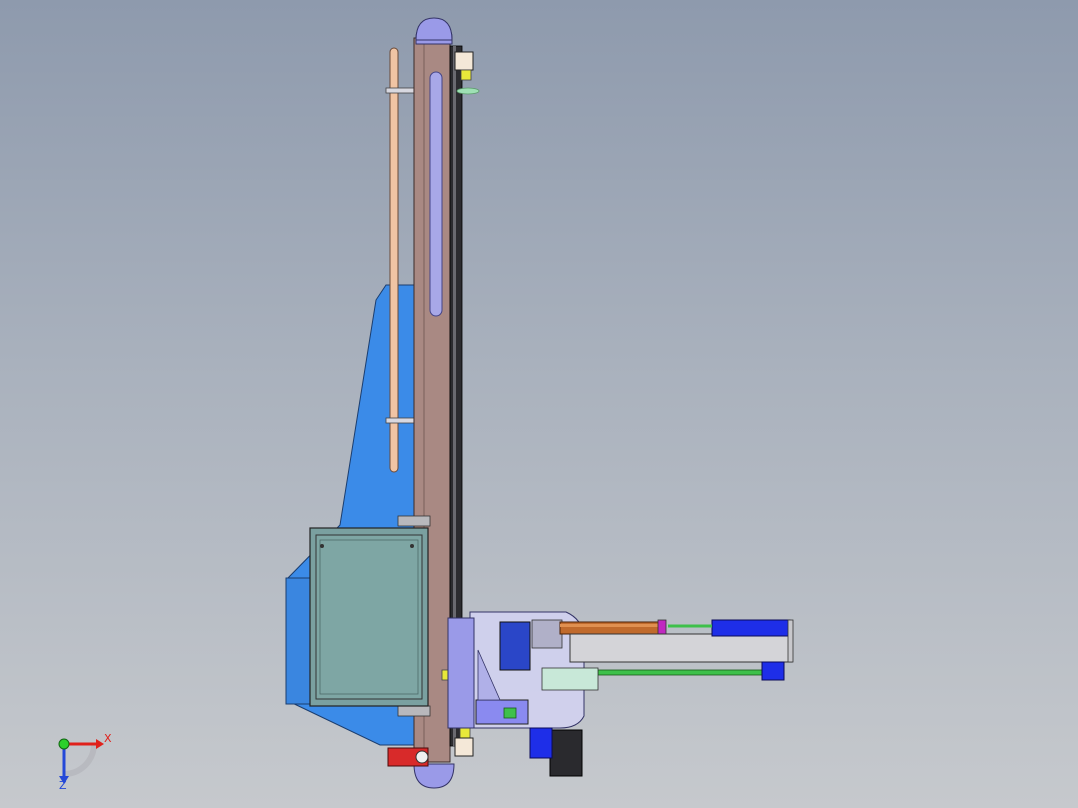  Describe the element at coordinates (436, 194) in the screenshot. I see `column-inner-slot` at that location.